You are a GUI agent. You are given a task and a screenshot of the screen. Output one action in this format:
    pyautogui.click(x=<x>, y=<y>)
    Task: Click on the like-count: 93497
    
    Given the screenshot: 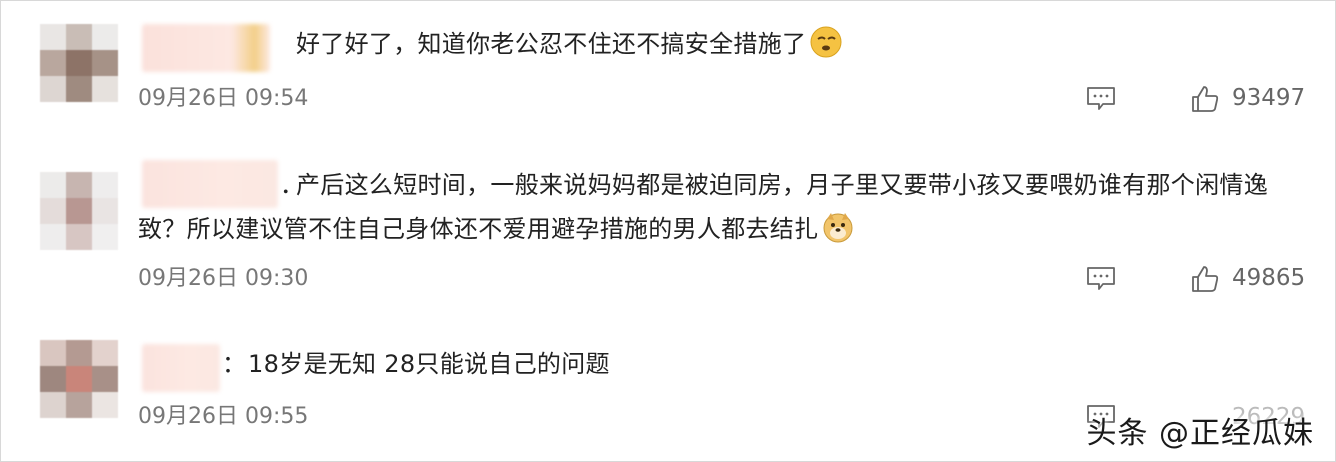 What is the action you would take?
    pyautogui.click(x=1269, y=98)
    